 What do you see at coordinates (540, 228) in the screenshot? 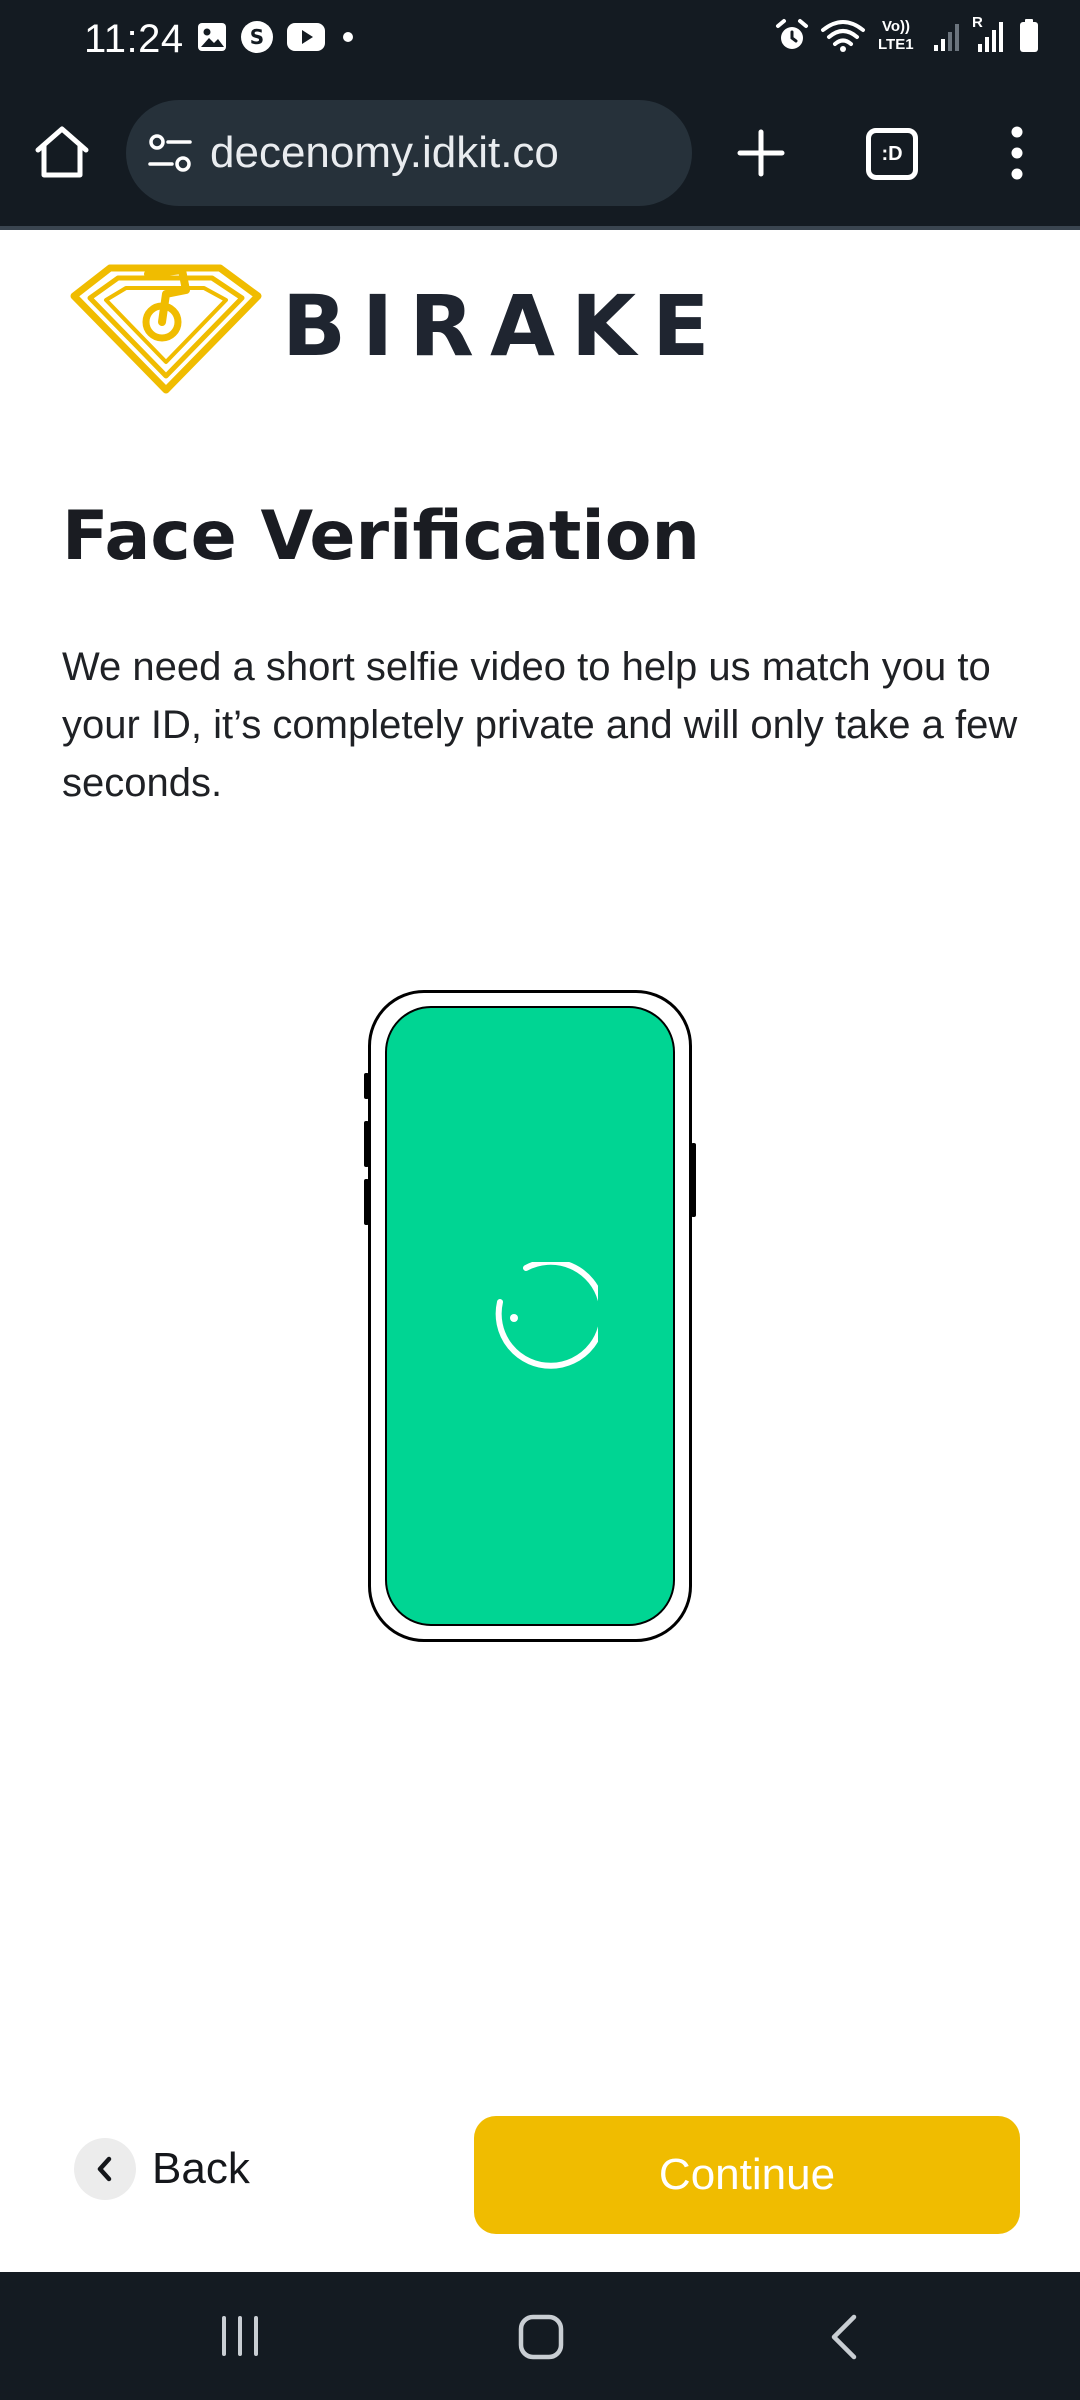
I see `toolbar-divider` at bounding box center [540, 228].